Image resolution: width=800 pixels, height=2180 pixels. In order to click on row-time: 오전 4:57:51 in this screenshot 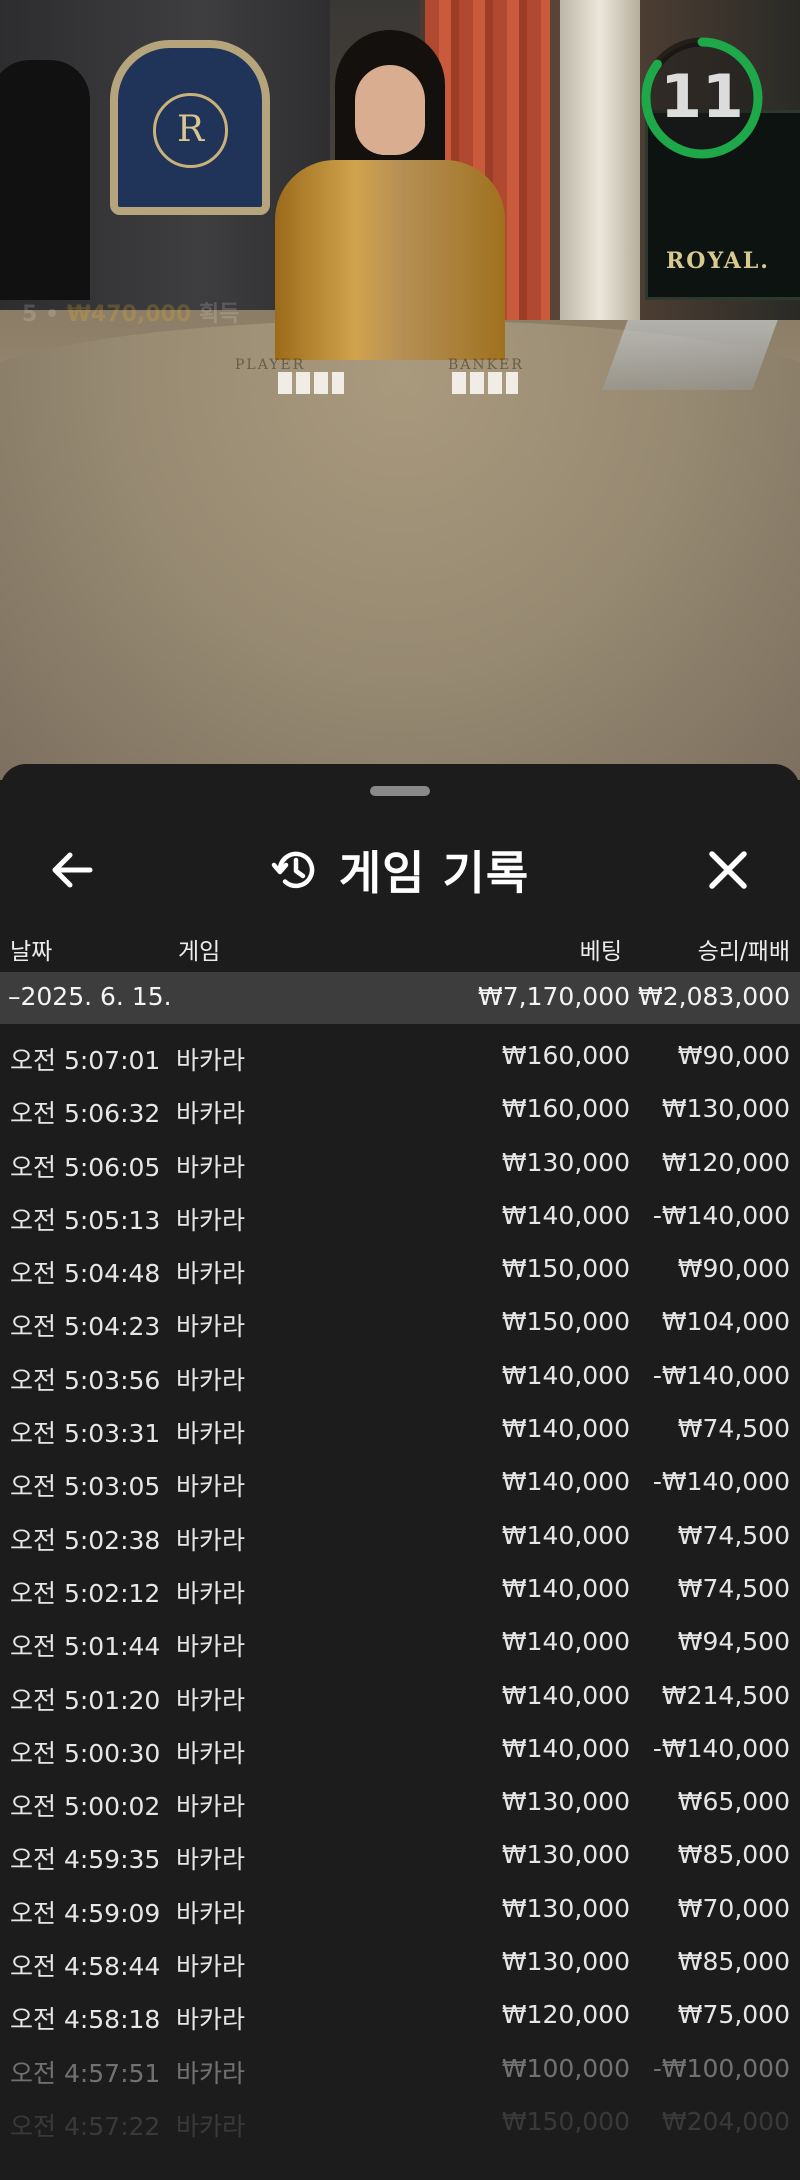, I will do `click(85, 2073)`.